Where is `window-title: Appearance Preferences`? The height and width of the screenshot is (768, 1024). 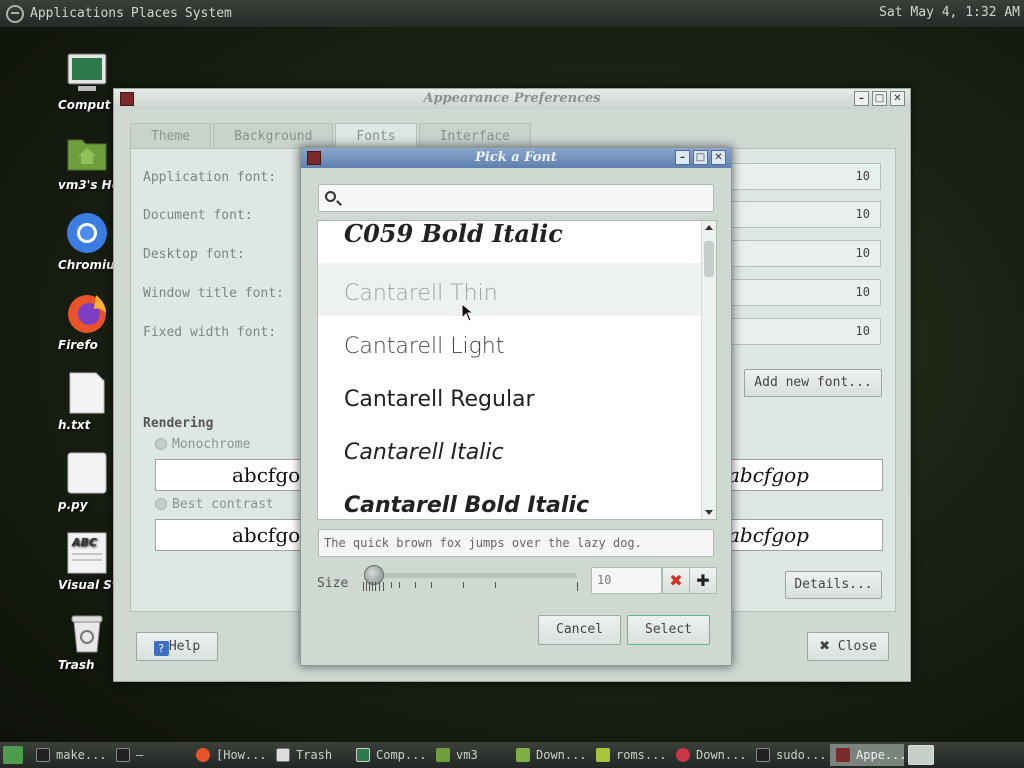
window-title: Appearance Preferences is located at coordinates (512, 98).